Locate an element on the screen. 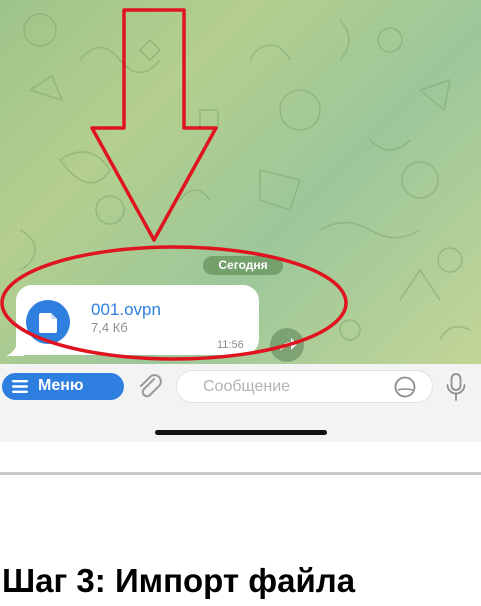 The image size is (481, 606). file-name: 001.ovpn is located at coordinates (126, 310).